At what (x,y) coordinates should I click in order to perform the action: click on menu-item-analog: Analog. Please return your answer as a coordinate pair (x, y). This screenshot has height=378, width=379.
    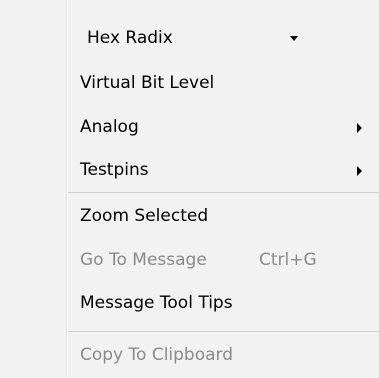
    Looking at the image, I should click on (109, 127).